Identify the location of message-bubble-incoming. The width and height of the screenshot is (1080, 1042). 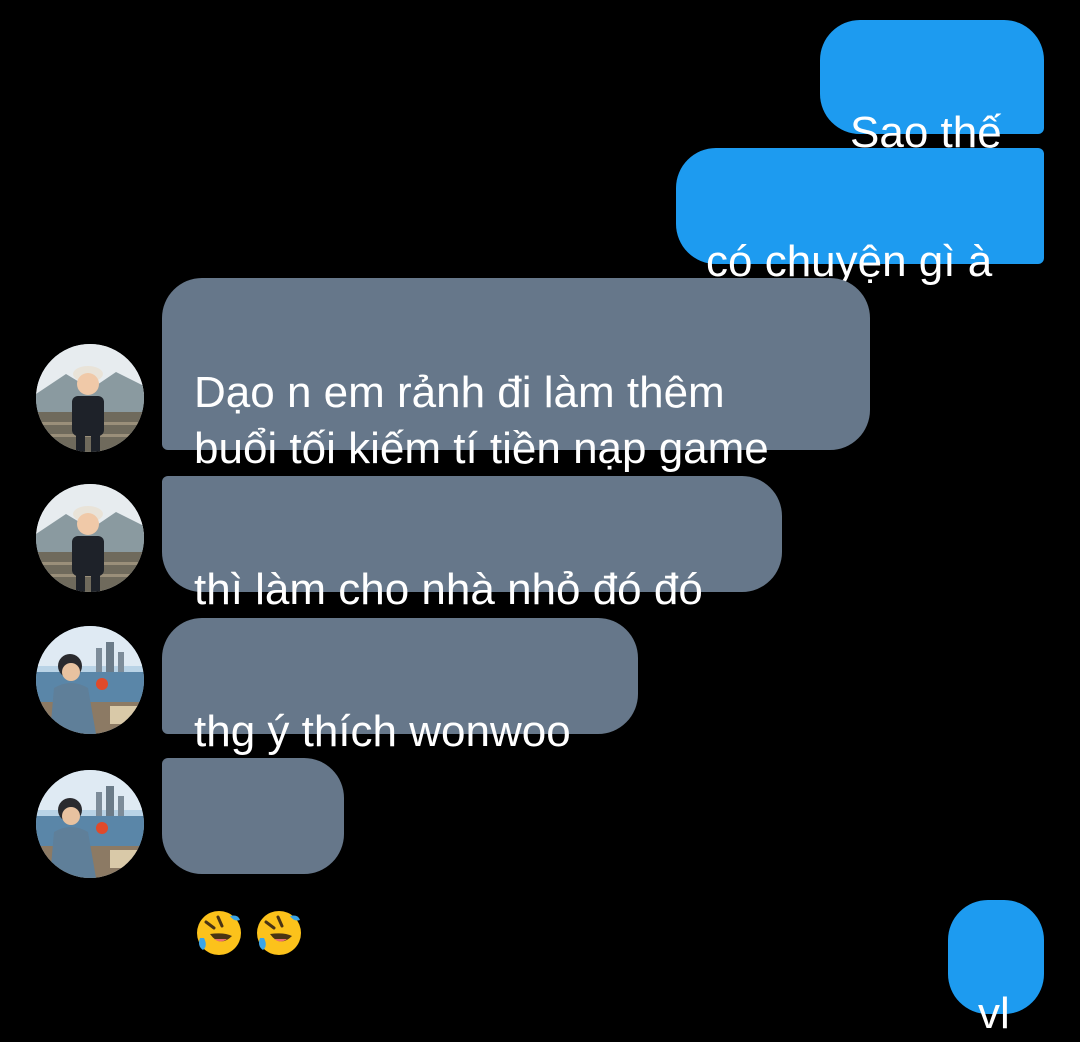
(253, 857).